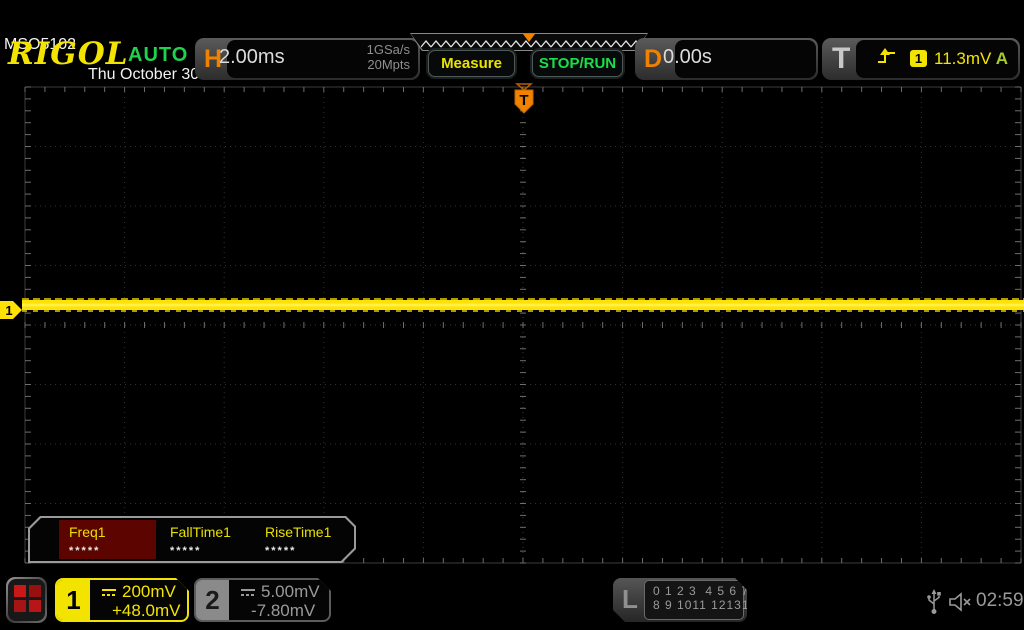 The width and height of the screenshot is (1024, 630). What do you see at coordinates (252, 57) in the screenshot?
I see `timebase-value: 2.00ms` at bounding box center [252, 57].